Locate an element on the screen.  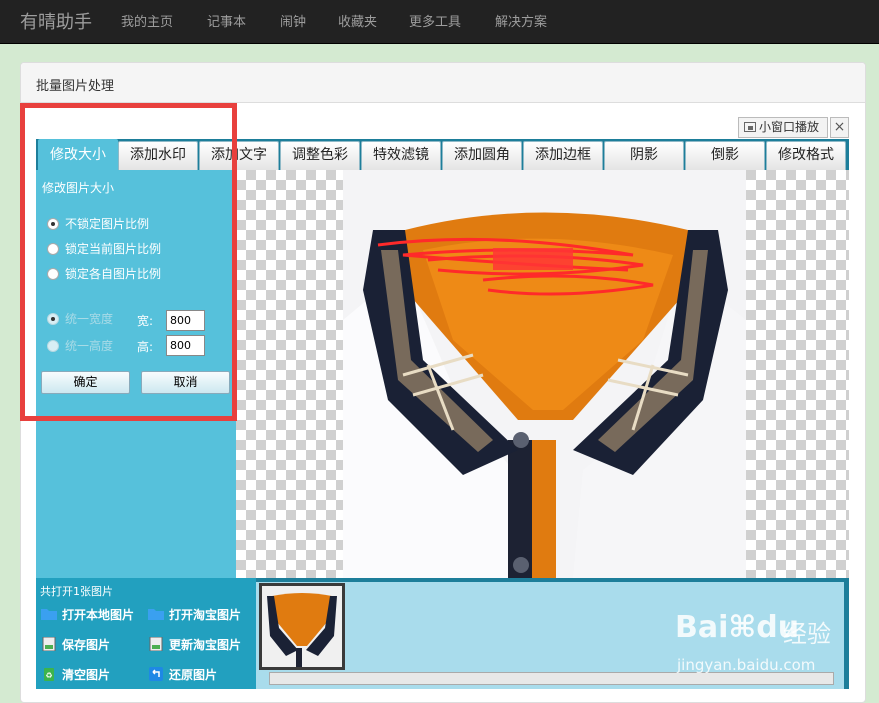
tab-shadow: 阴影 is located at coordinates (644, 155).